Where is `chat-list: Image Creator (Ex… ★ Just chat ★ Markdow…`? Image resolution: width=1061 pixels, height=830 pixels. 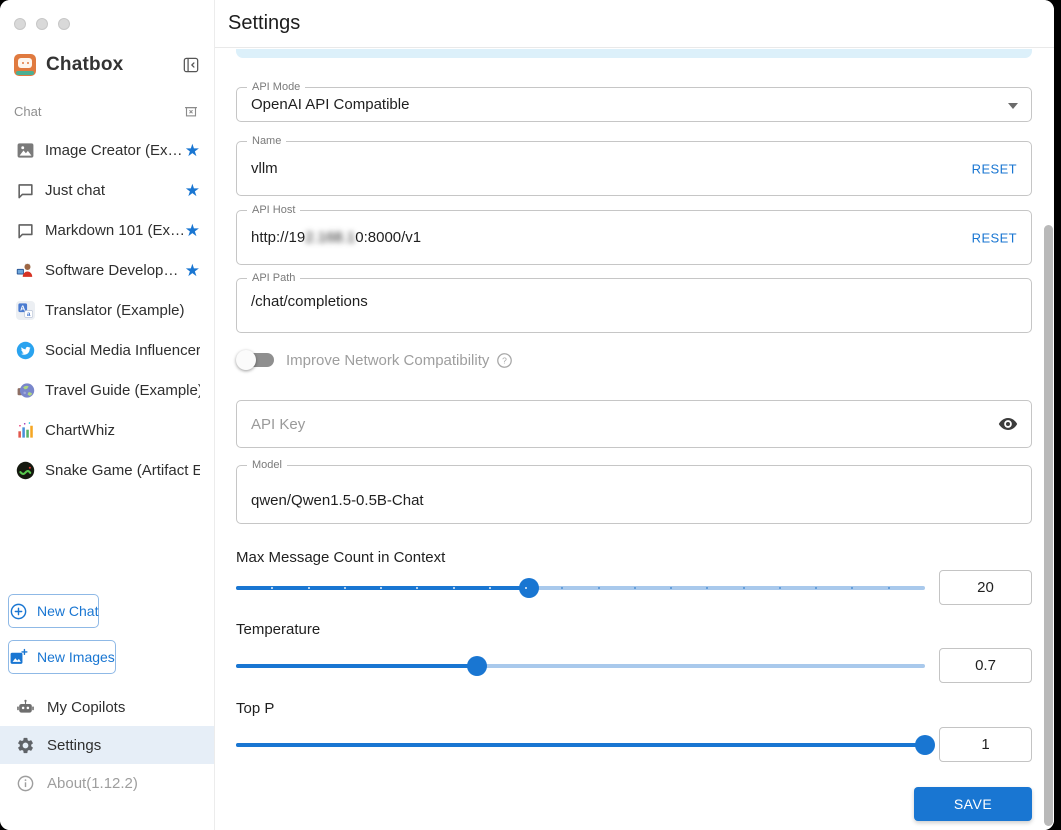
chat-list: Image Creator (Ex… ★ Just chat ★ Markdow… is located at coordinates (107, 310).